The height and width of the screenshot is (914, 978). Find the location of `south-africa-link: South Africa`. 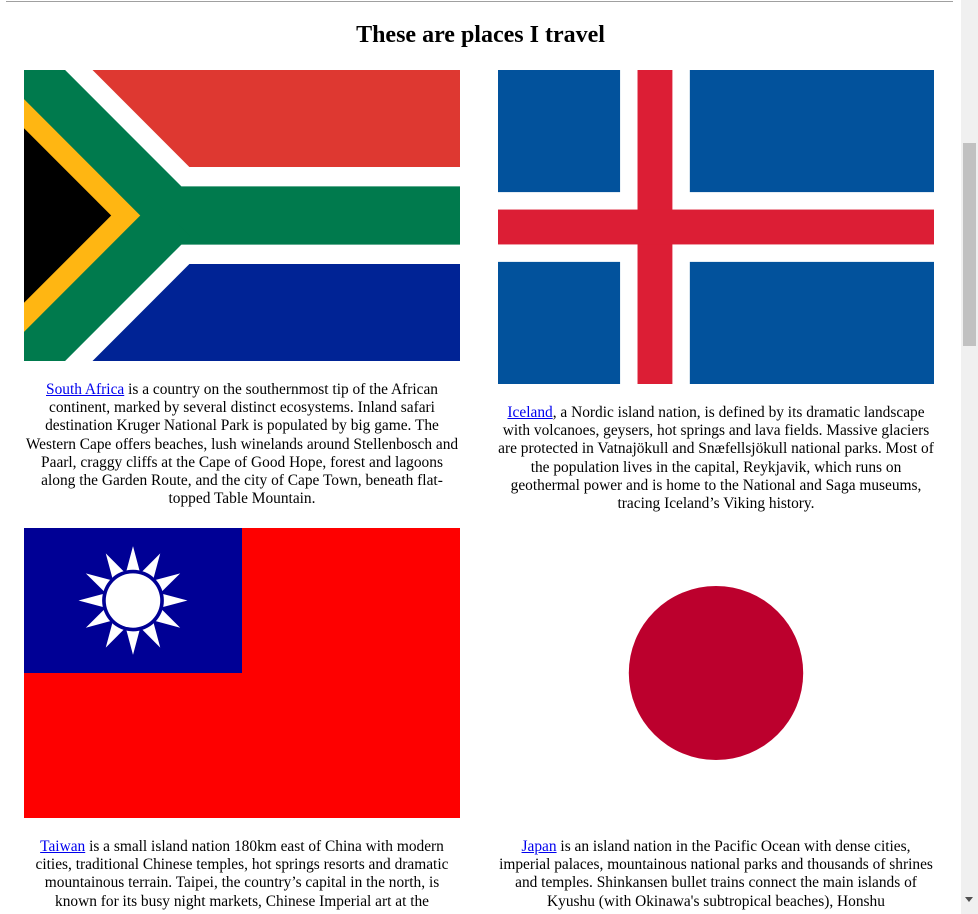

south-africa-link: South Africa is located at coordinates (85, 389).